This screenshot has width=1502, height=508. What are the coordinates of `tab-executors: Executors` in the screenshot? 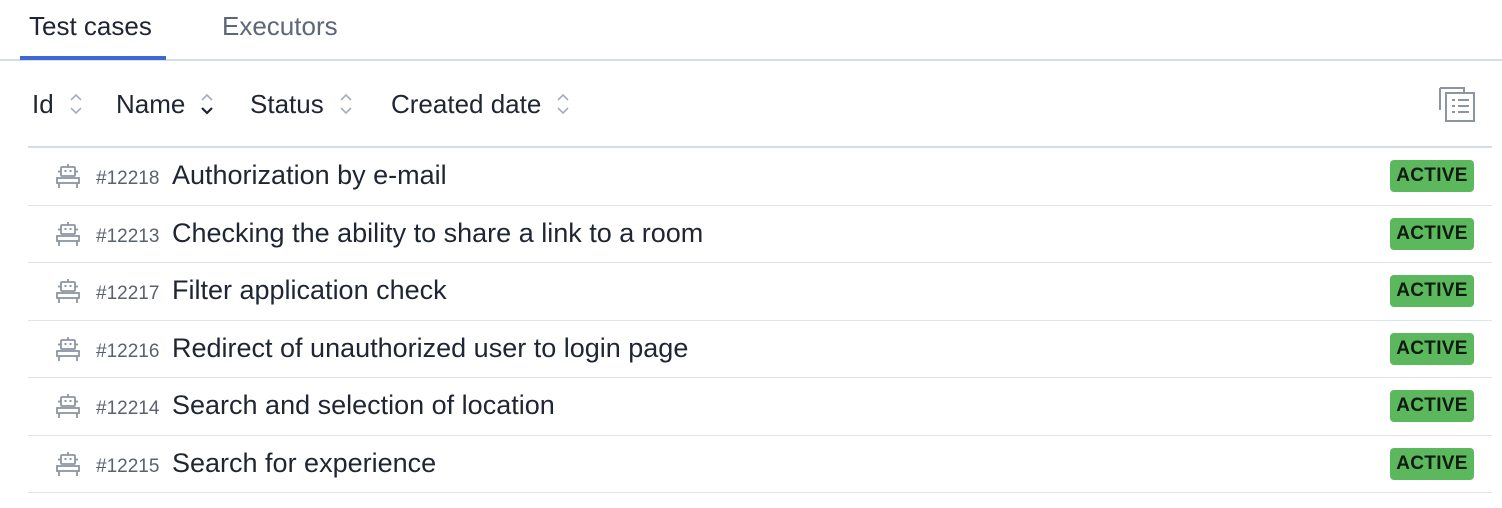 It's located at (280, 30).